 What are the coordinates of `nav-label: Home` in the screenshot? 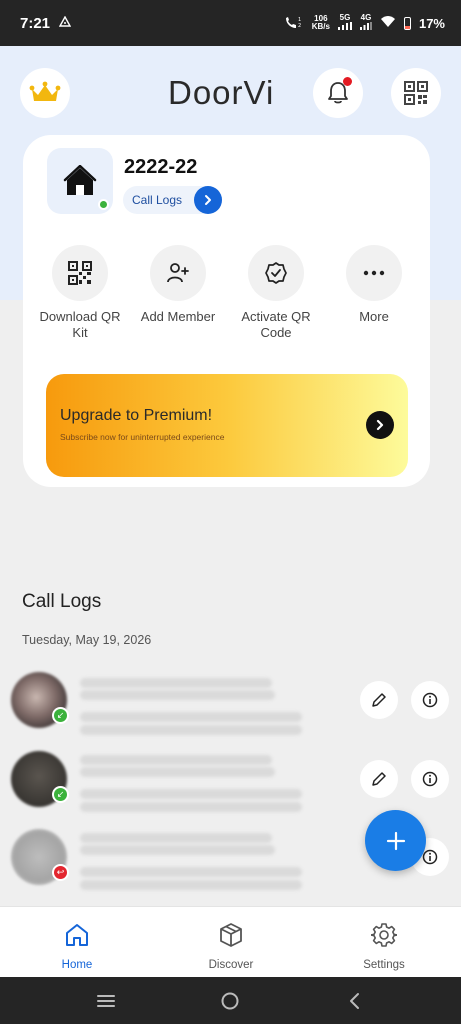 It's located at (77, 965).